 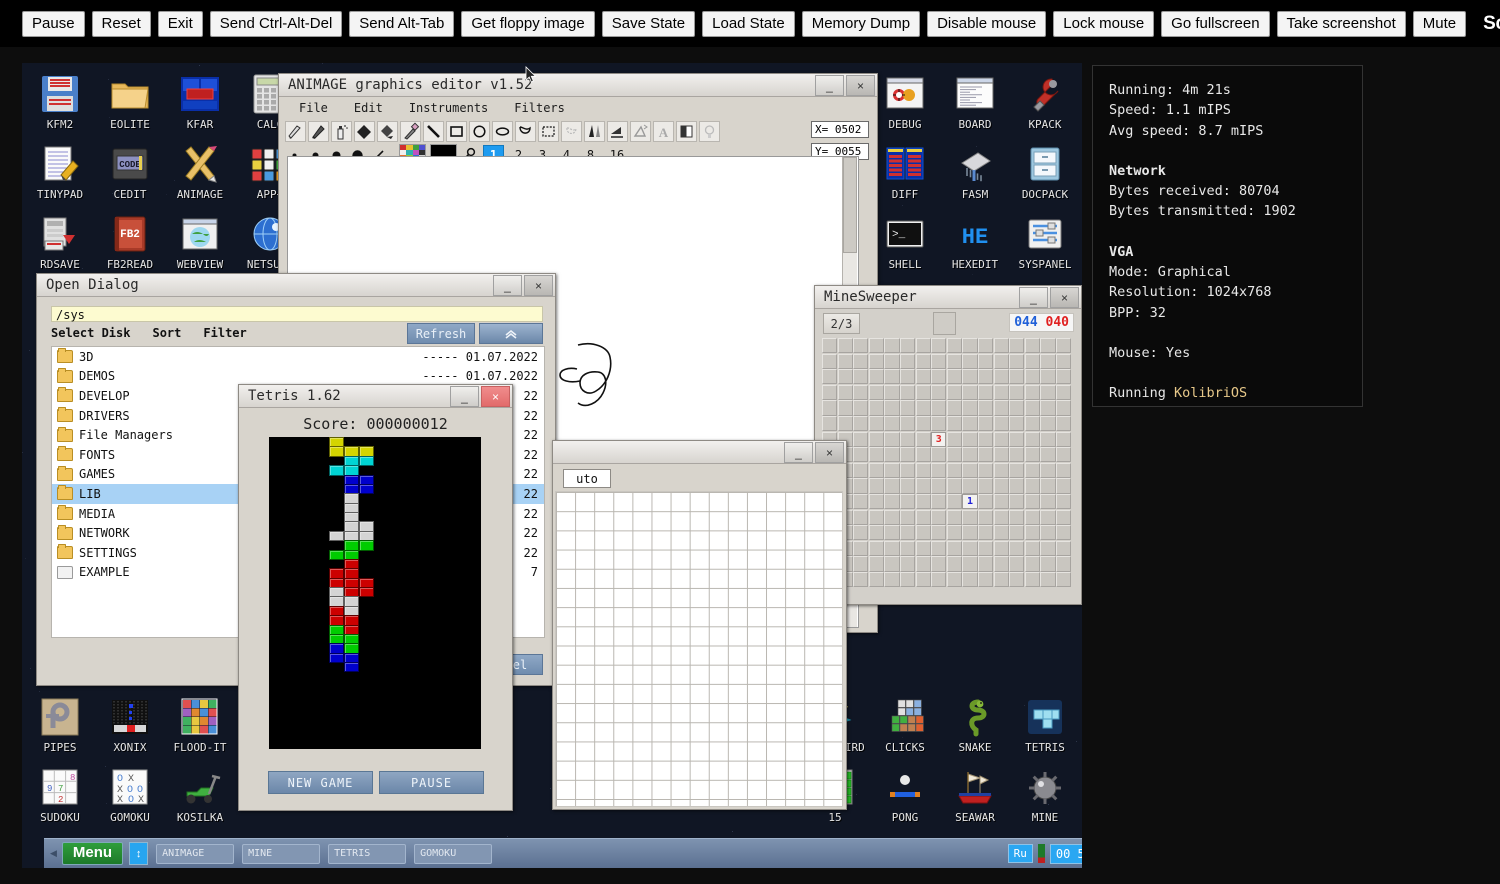 I want to click on tetris-pause-button: PAUSE, so click(x=431, y=782).